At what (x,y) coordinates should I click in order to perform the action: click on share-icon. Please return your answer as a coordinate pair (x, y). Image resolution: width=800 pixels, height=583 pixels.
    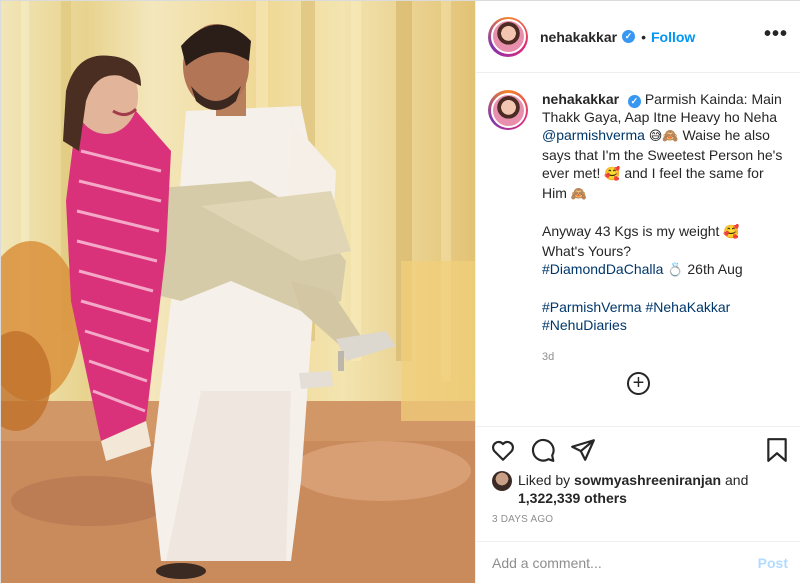
    Looking at the image, I should click on (583, 450).